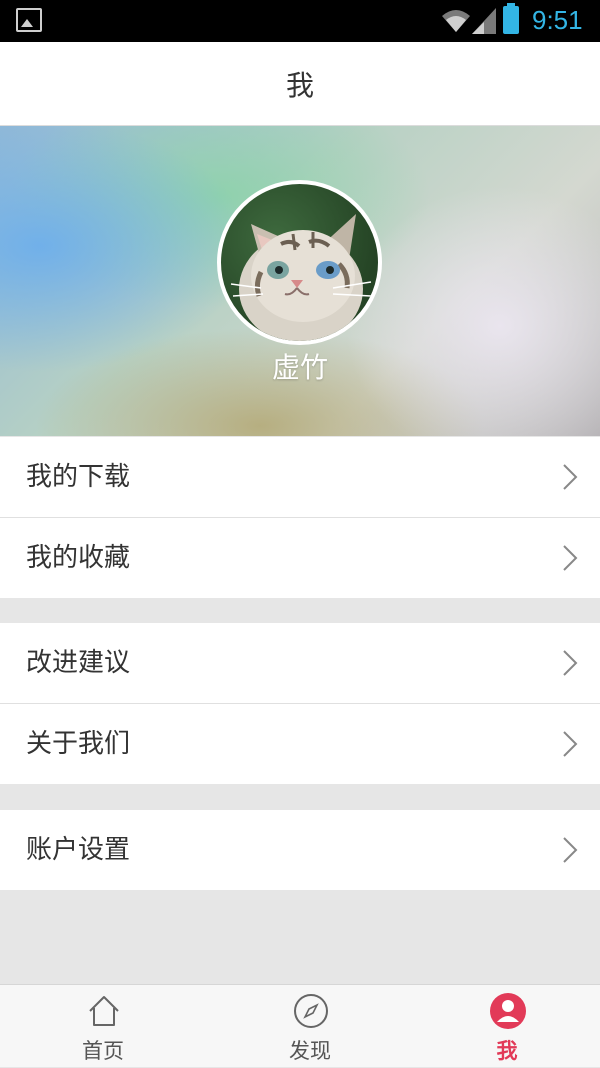  I want to click on menu-item-label: 账户设置, so click(78, 850).